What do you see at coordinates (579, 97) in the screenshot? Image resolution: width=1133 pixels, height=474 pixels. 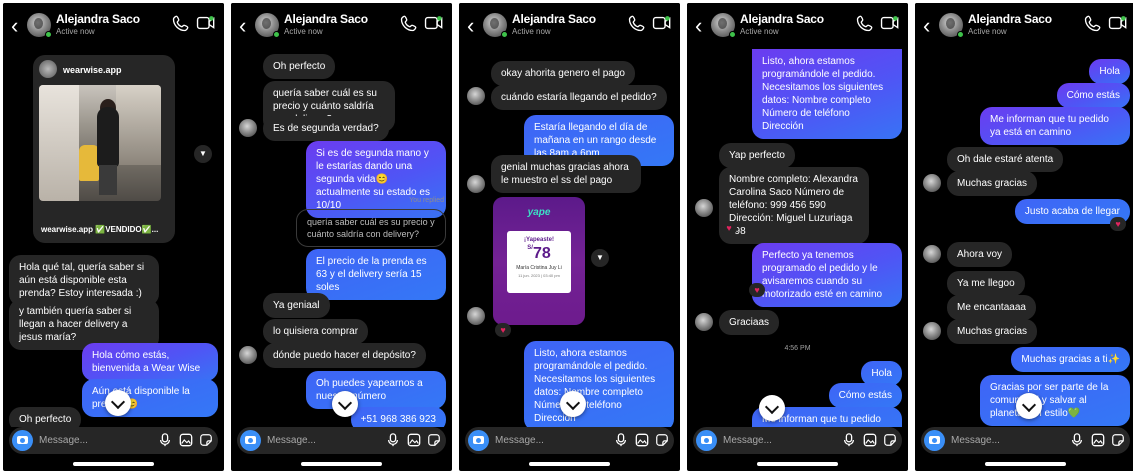 I see `message-bubble: cuándo estaría llegando el pedido?` at bounding box center [579, 97].